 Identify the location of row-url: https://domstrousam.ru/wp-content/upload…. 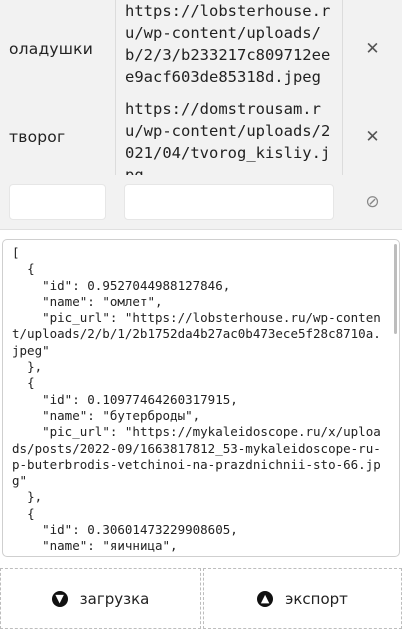
(229, 136).